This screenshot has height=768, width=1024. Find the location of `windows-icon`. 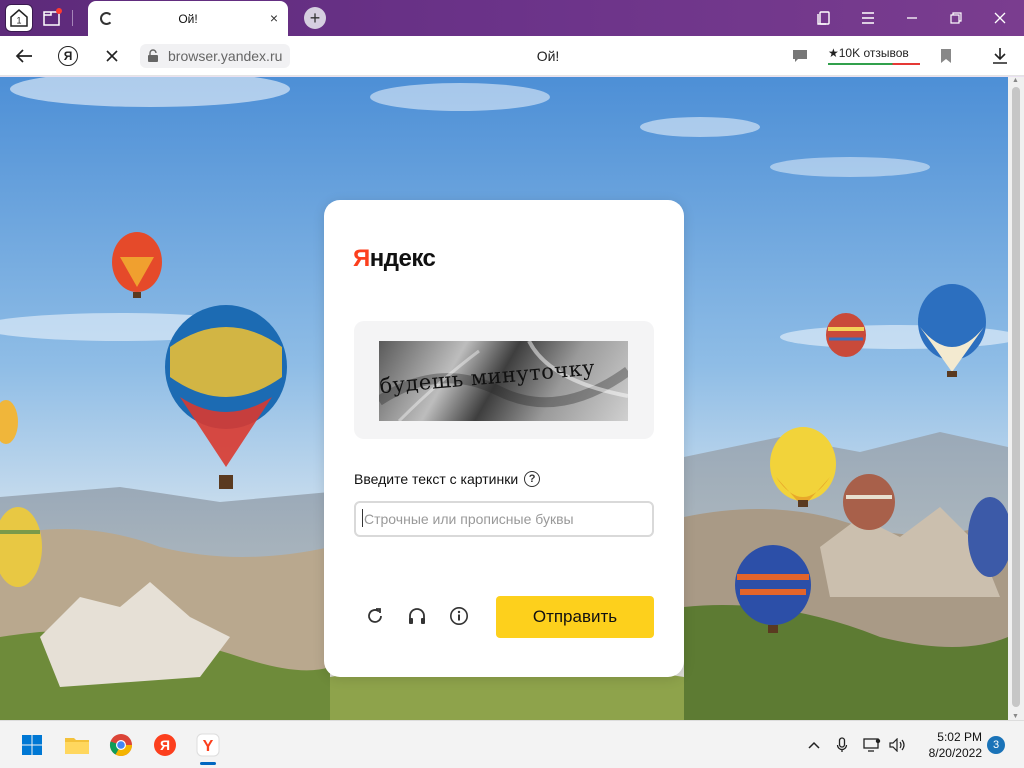

windows-icon is located at coordinates (32, 745).